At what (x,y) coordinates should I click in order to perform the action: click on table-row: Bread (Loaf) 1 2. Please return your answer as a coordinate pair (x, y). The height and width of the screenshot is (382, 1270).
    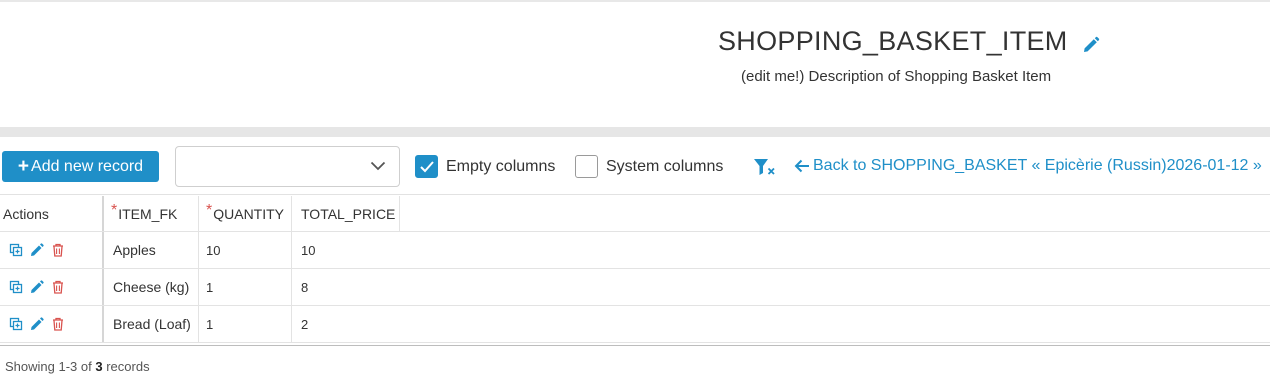
    Looking at the image, I should click on (635, 324).